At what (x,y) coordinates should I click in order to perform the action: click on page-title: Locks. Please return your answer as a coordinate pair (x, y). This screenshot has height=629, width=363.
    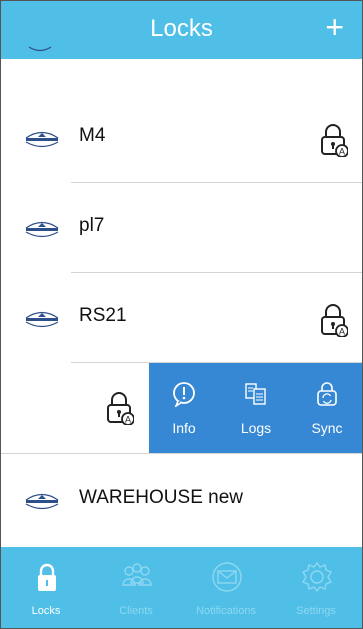
    Looking at the image, I should click on (181, 28).